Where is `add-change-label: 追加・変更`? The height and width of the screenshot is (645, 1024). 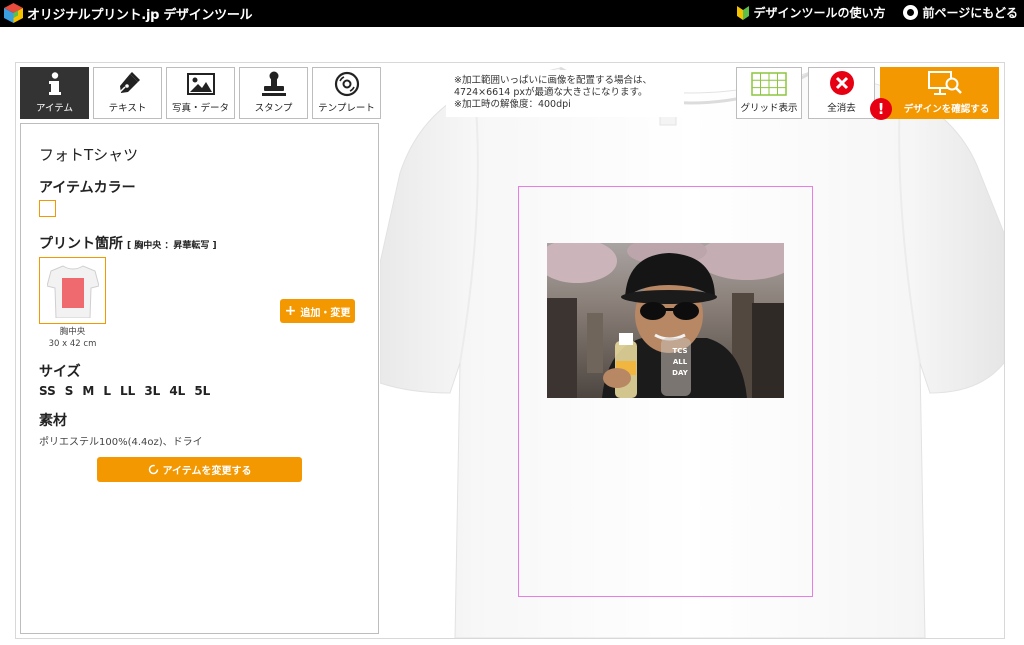 add-change-label: 追加・変更 is located at coordinates (325, 313).